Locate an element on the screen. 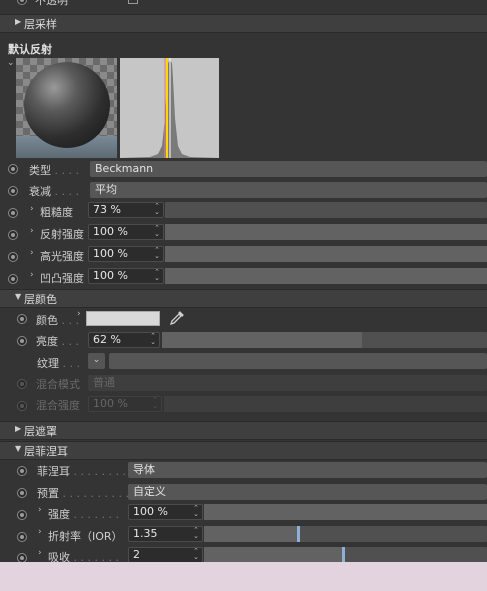  specular-strength-expand-icon: › is located at coordinates (32, 253).